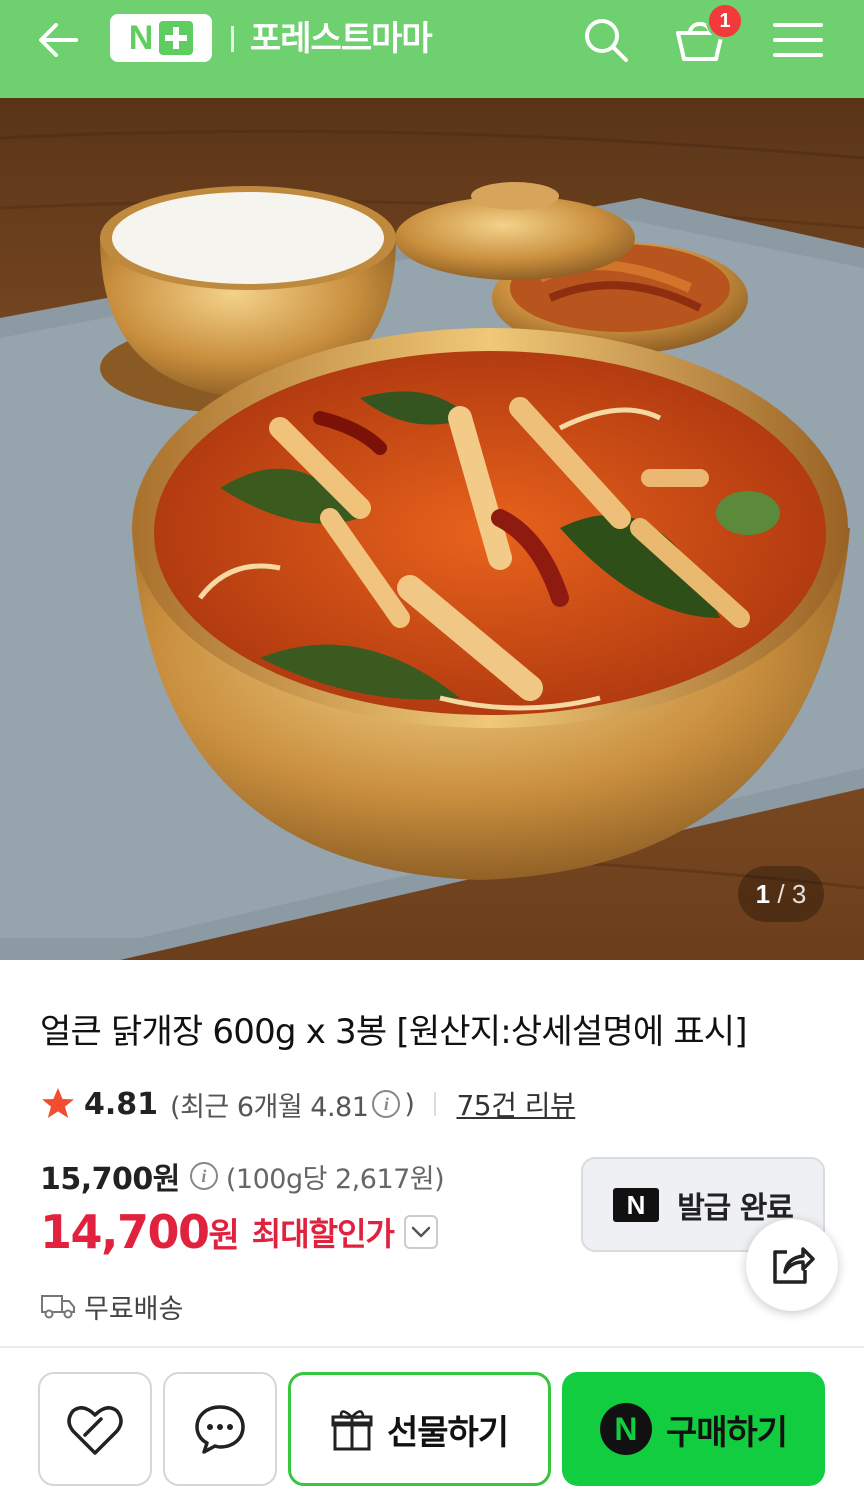 This screenshot has width=864, height=1504. What do you see at coordinates (269, 1107) in the screenshot?
I see `recent-rating: (최근 6개월 4.81` at bounding box center [269, 1107].